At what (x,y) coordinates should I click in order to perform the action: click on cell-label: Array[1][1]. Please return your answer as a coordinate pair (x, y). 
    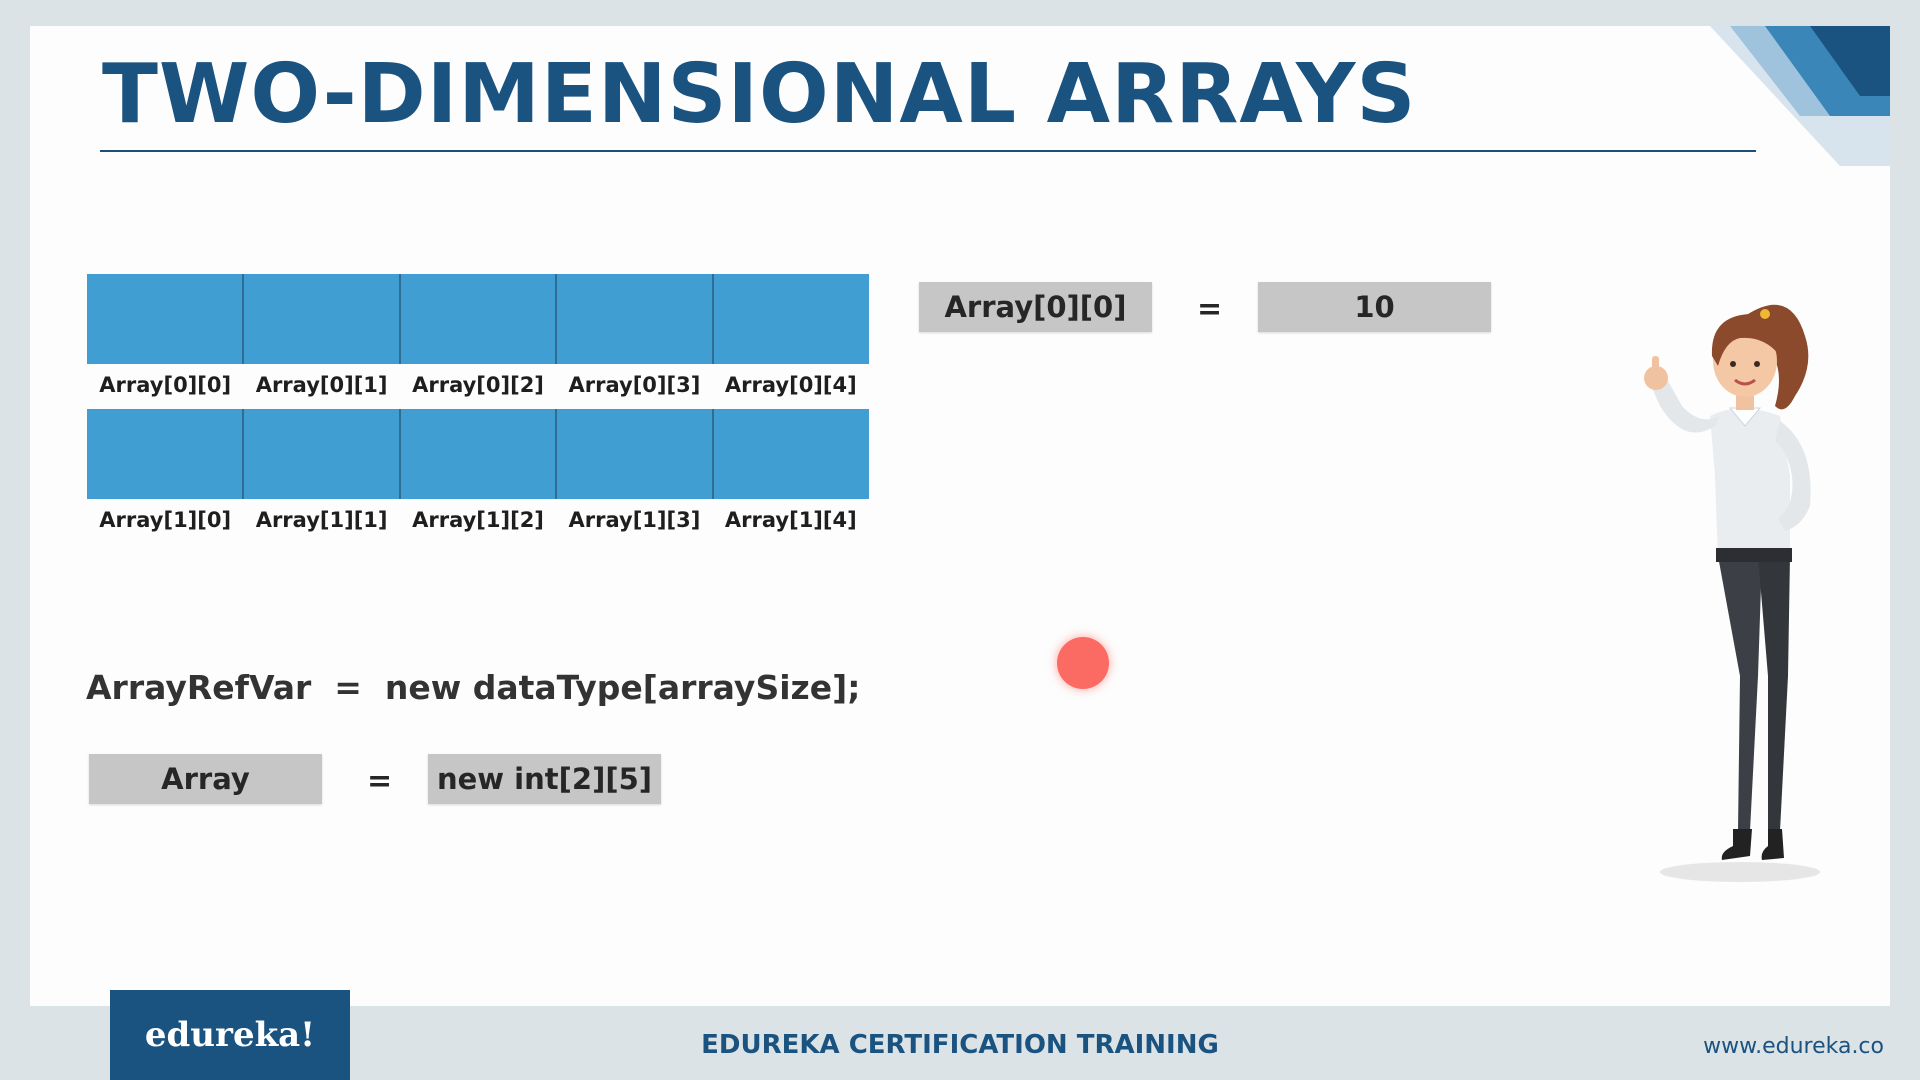
    Looking at the image, I should click on (321, 520).